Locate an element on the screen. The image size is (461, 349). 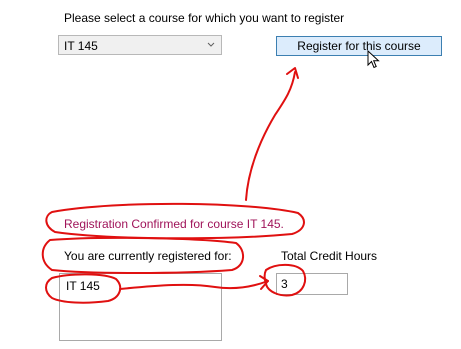
course-select-value: IT 145 is located at coordinates (81, 46).